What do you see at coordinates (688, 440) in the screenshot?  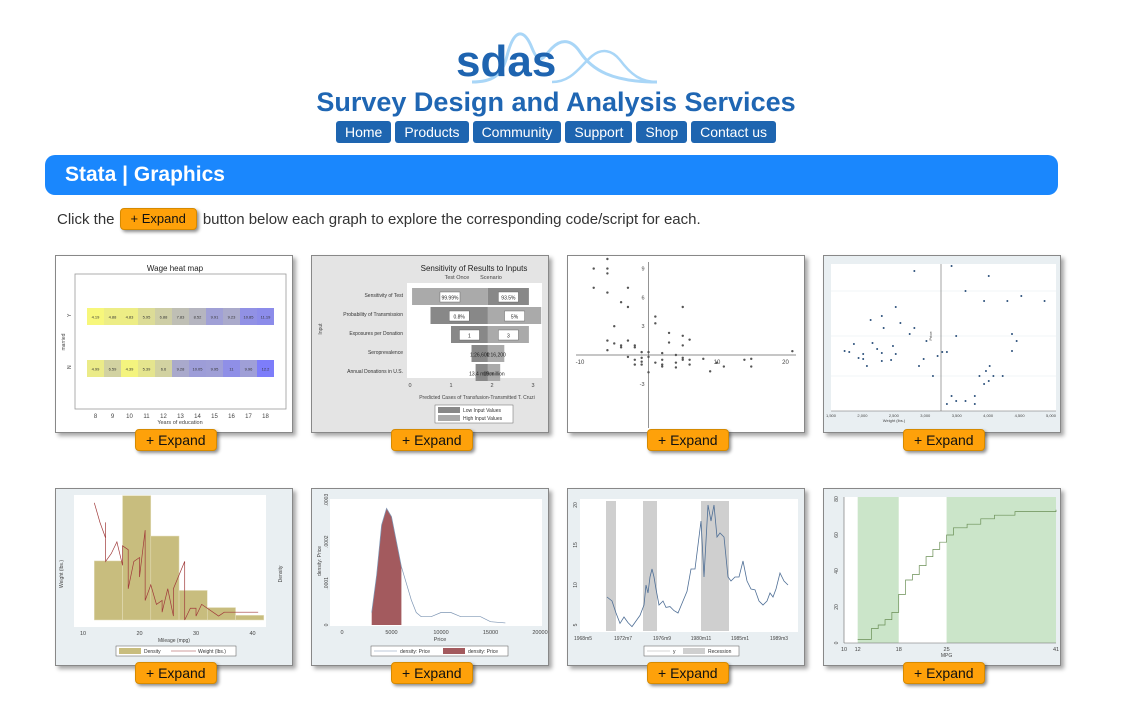 I see `expand-button-3: + Expand` at bounding box center [688, 440].